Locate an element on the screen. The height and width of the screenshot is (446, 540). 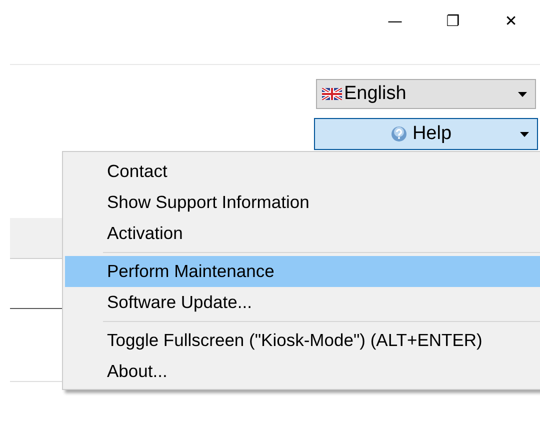
question-icon is located at coordinates (399, 134).